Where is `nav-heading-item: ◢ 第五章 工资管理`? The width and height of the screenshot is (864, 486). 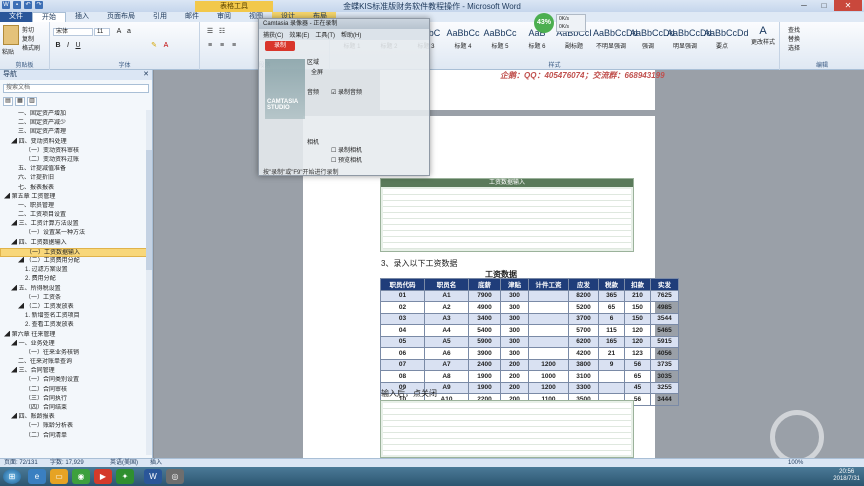
nav-heading-item: ◢ 第五章 工资管理 is located at coordinates (76, 197).